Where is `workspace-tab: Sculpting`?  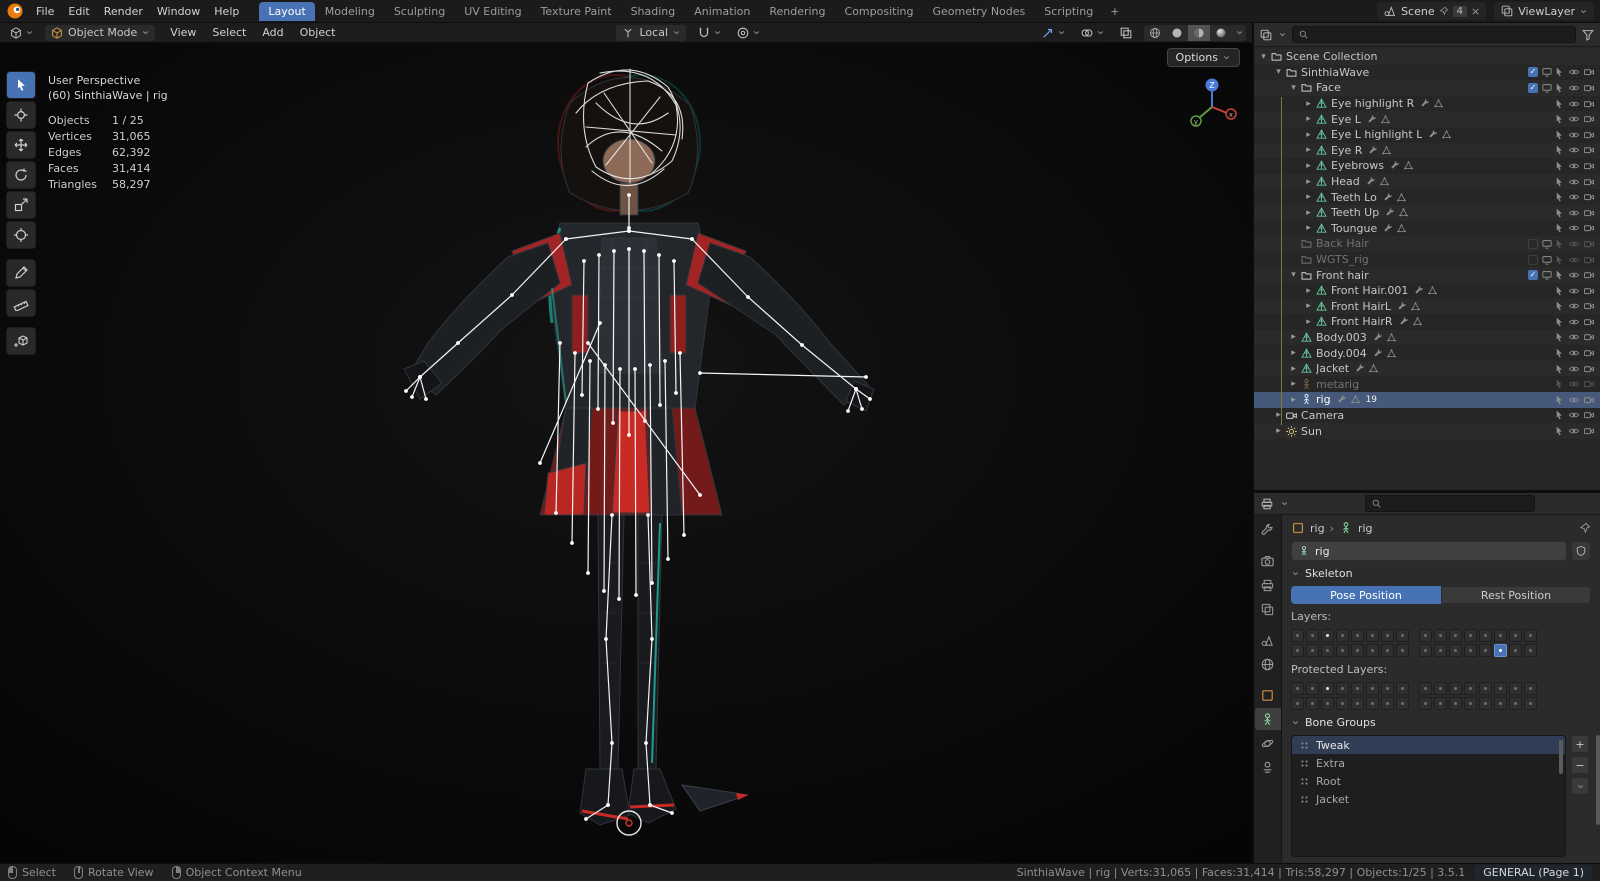
workspace-tab: Sculpting is located at coordinates (419, 11).